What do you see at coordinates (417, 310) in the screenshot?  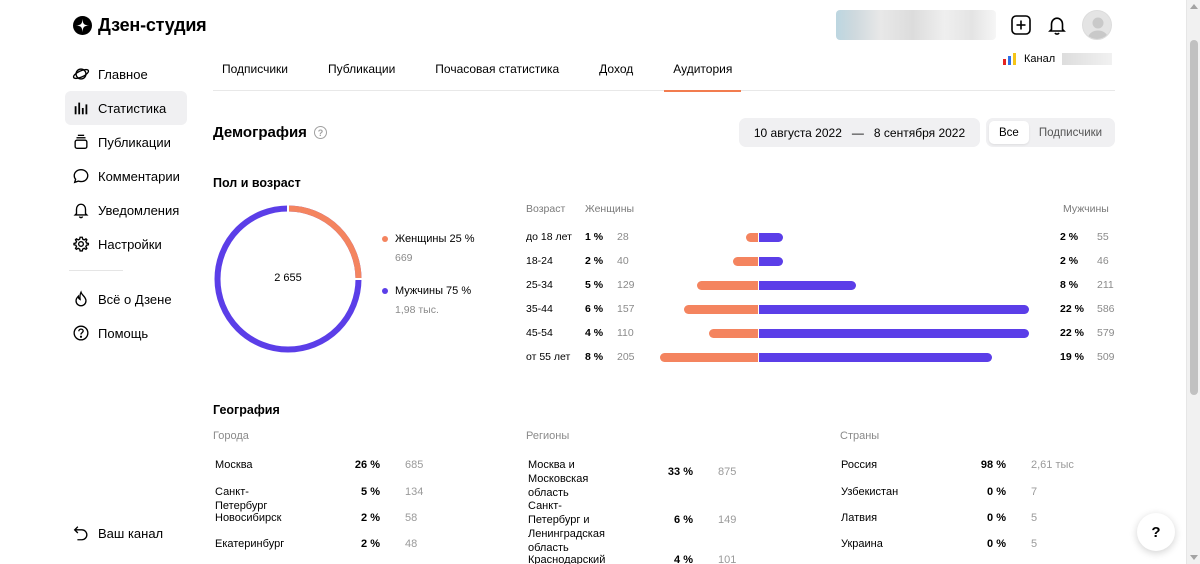 I see `legend-male-count: 1,98 тыс.` at bounding box center [417, 310].